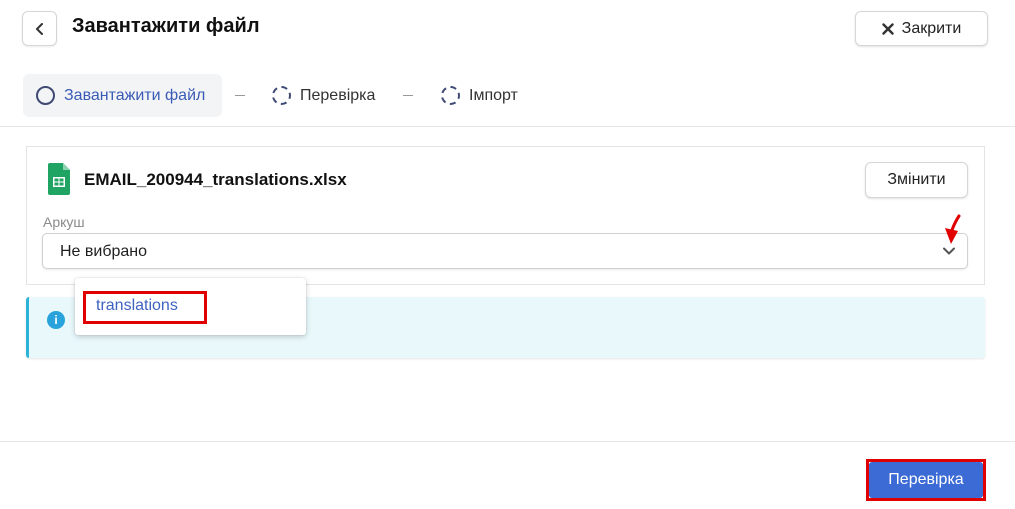 This screenshot has height=509, width=1015. I want to click on verify-button: Перевірка, so click(926, 480).